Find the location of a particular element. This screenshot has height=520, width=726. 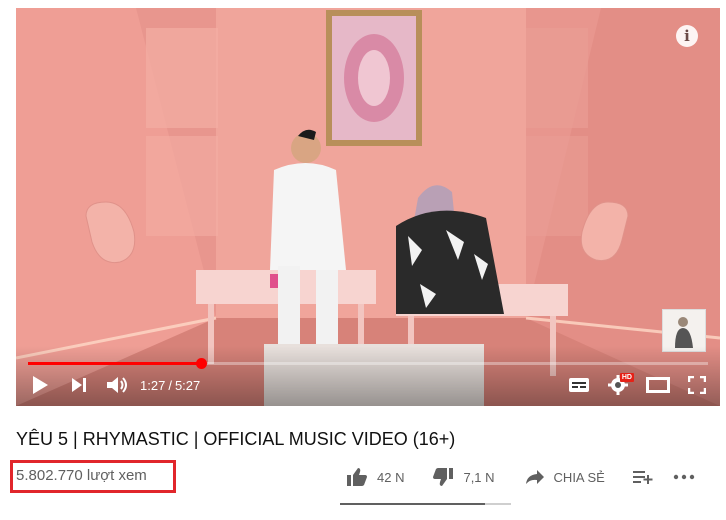

like-ratio-fill is located at coordinates (413, 504).